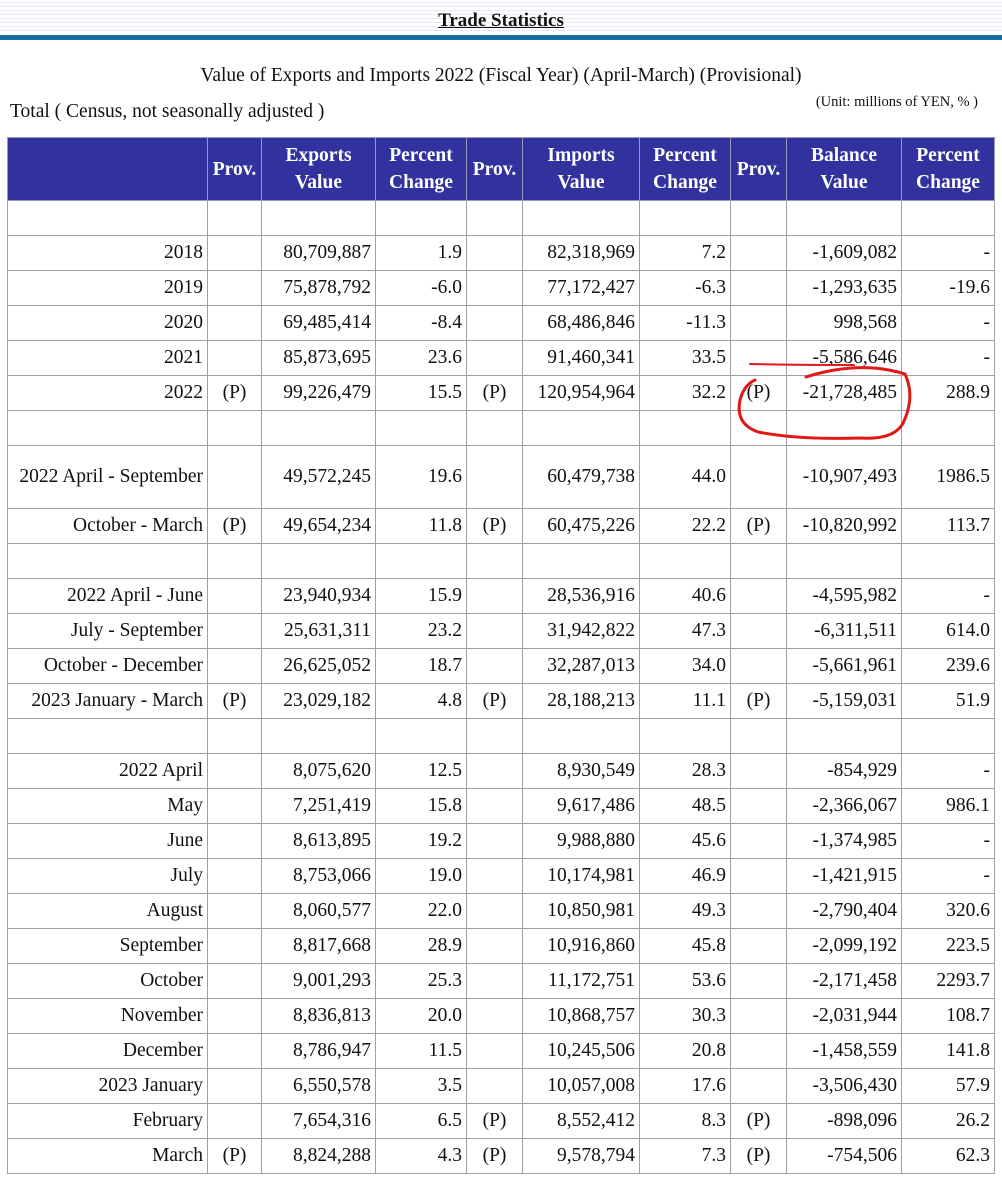  Describe the element at coordinates (318, 288) in the screenshot. I see `exports-value-cell: 75,878,792` at that location.